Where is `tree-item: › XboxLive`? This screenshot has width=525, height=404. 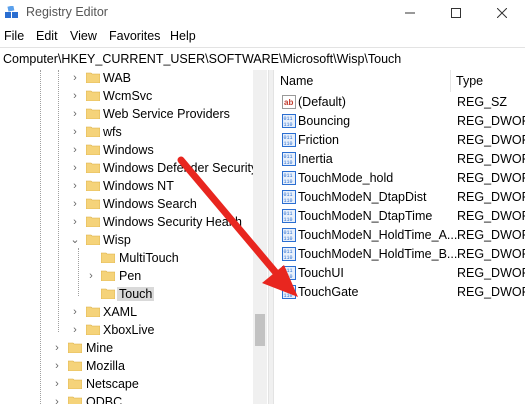 tree-item: › XboxLive is located at coordinates (127, 331).